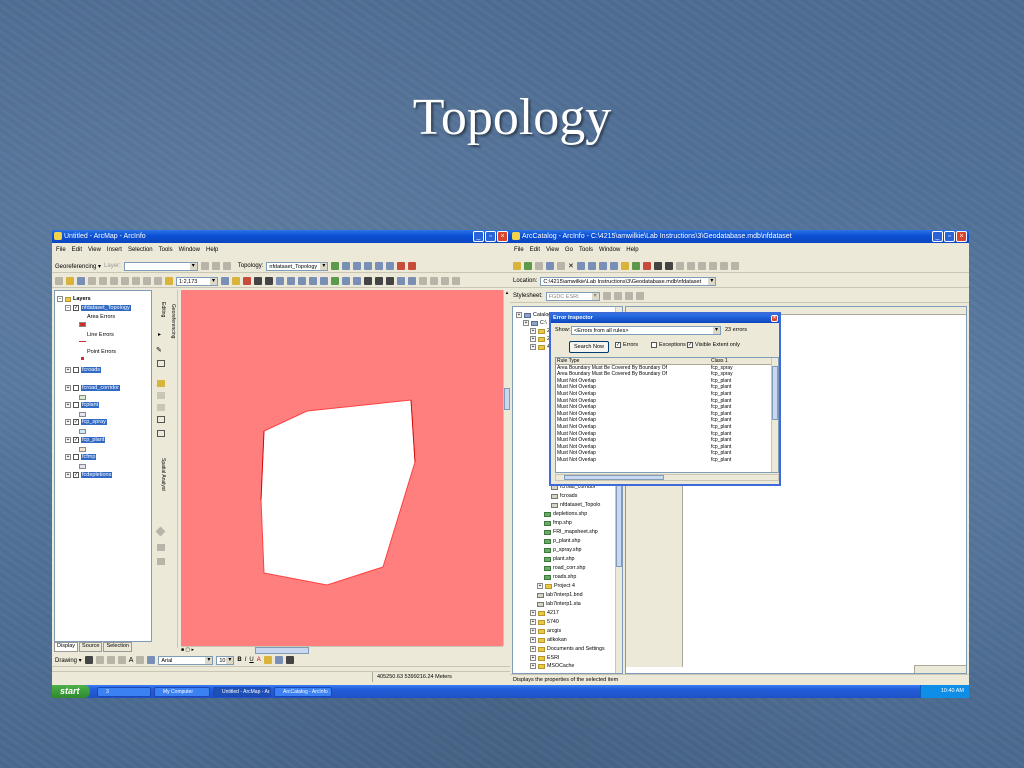 The image size is (1024, 768). What do you see at coordinates (679, 266) in the screenshot?
I see `zoom-in-icon` at bounding box center [679, 266].